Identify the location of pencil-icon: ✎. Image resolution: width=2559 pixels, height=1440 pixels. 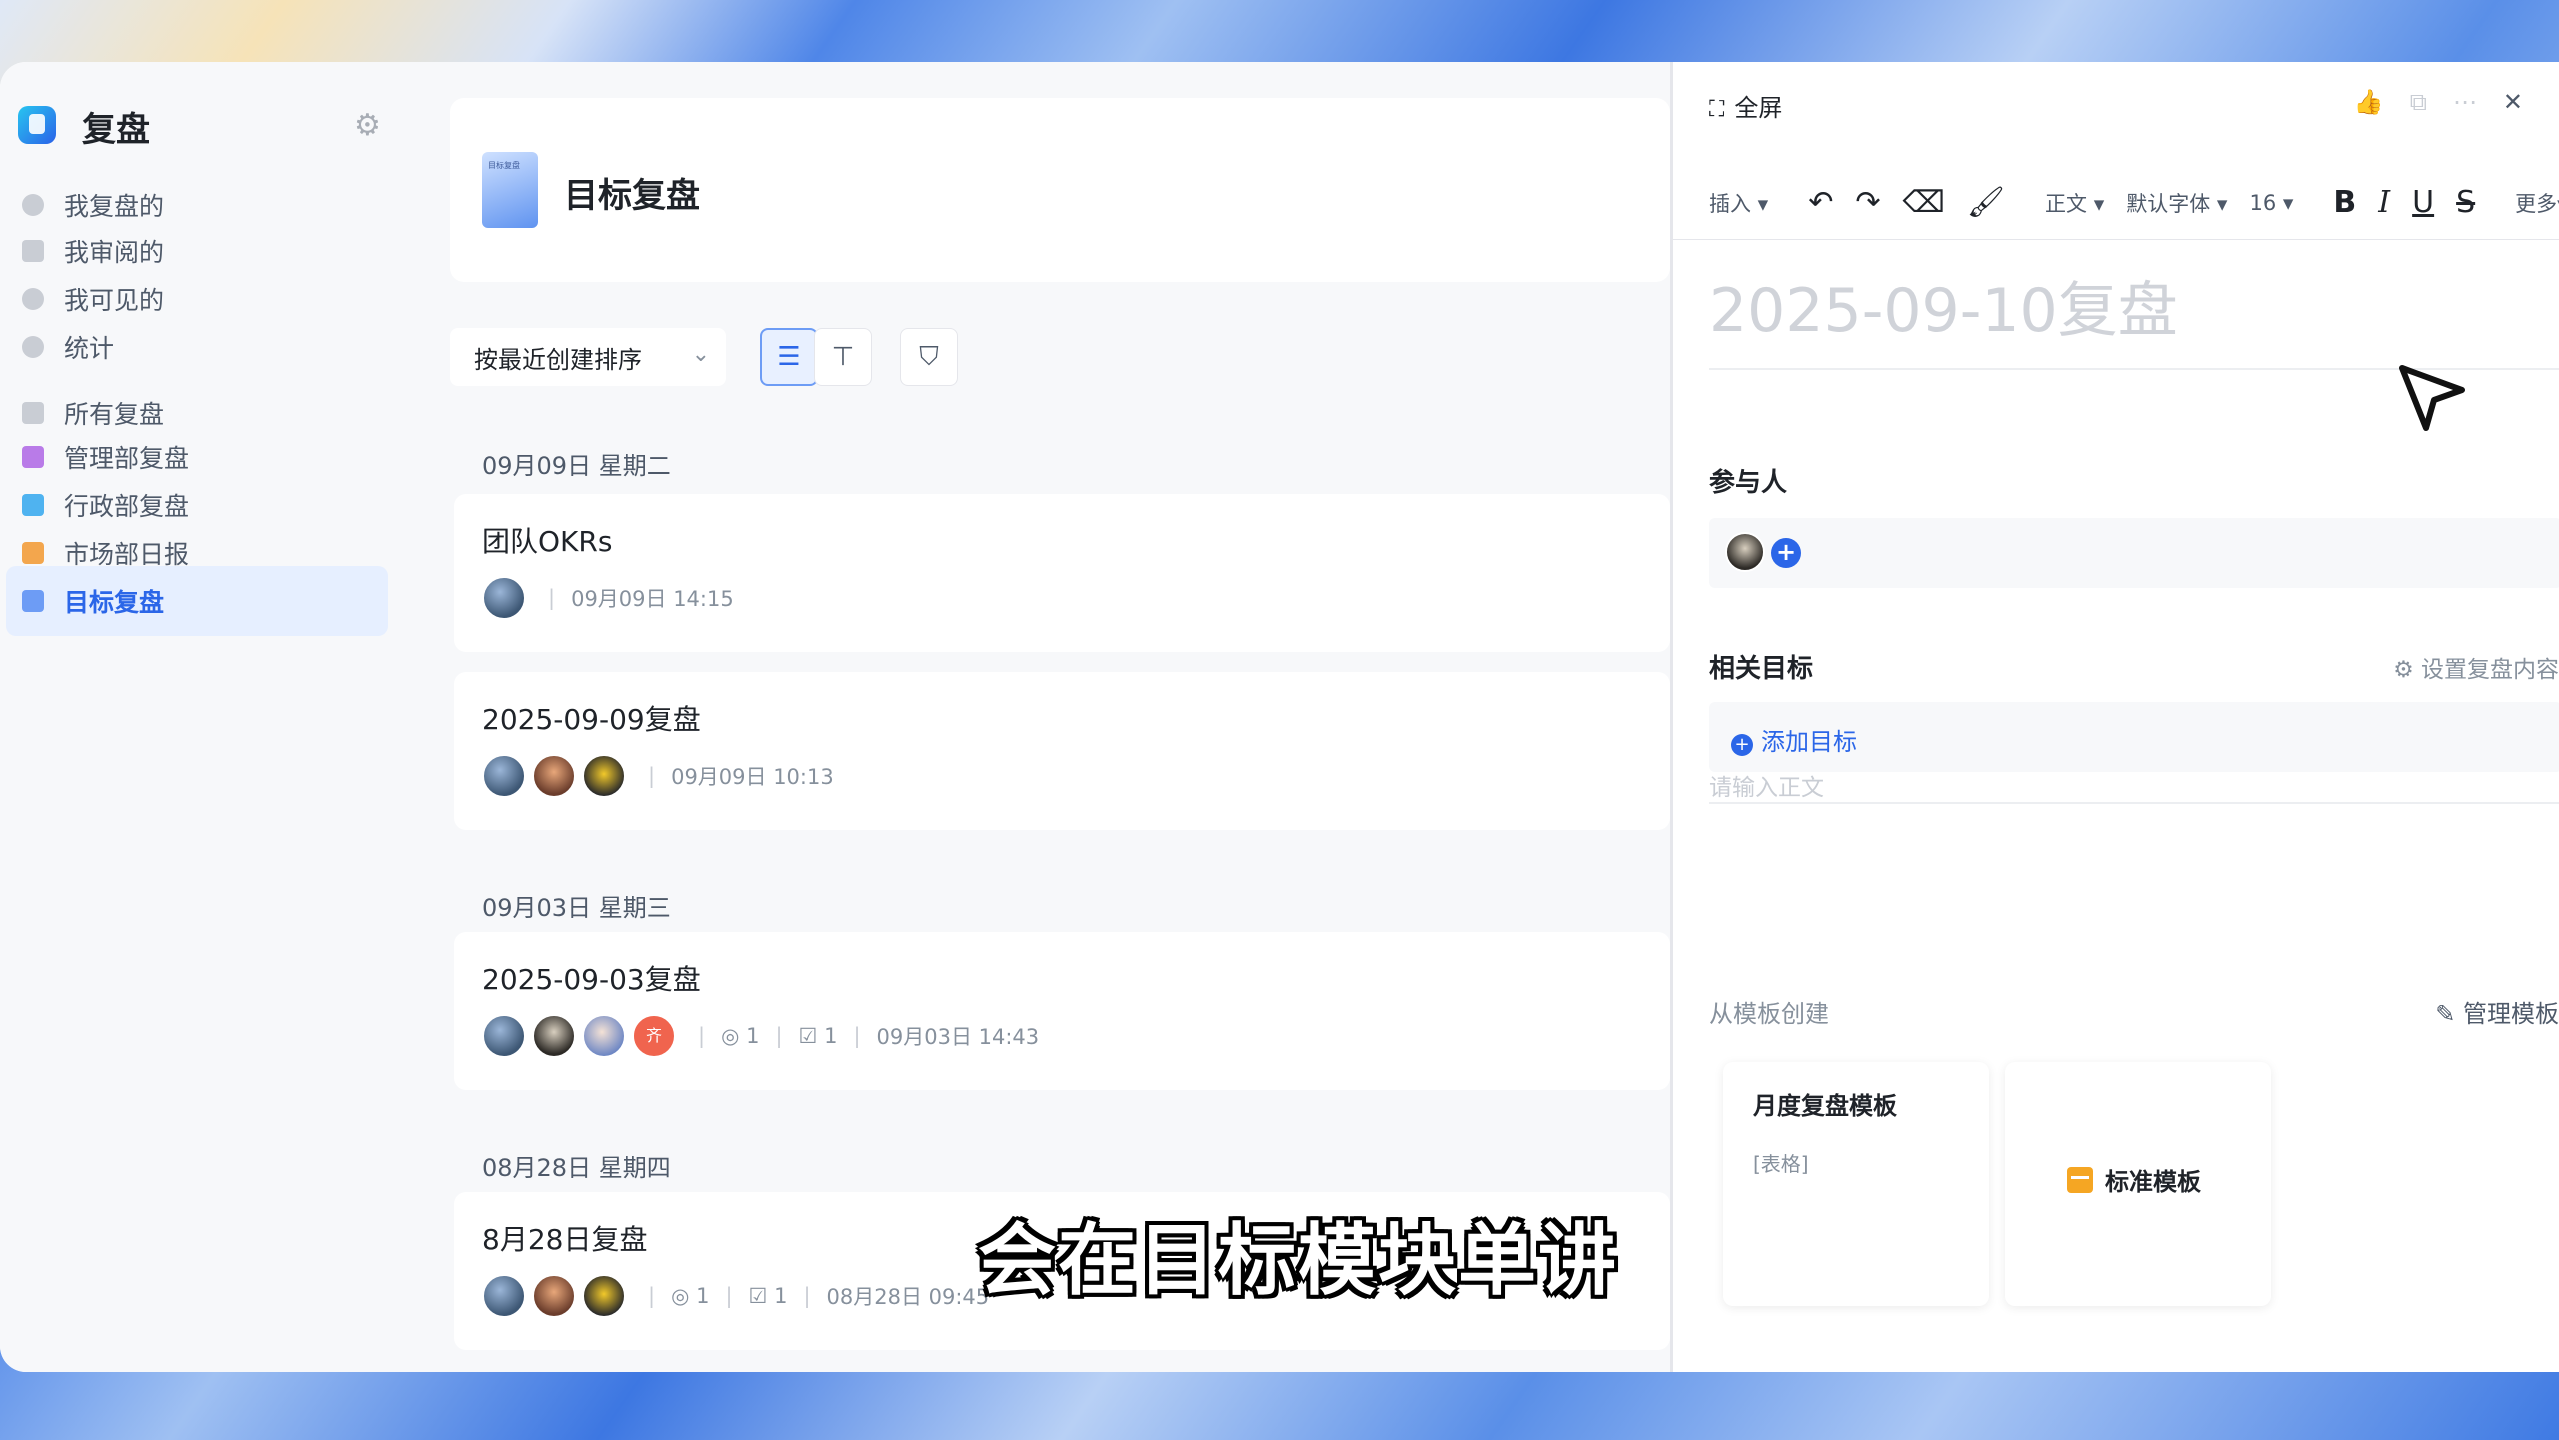
(2445, 1014).